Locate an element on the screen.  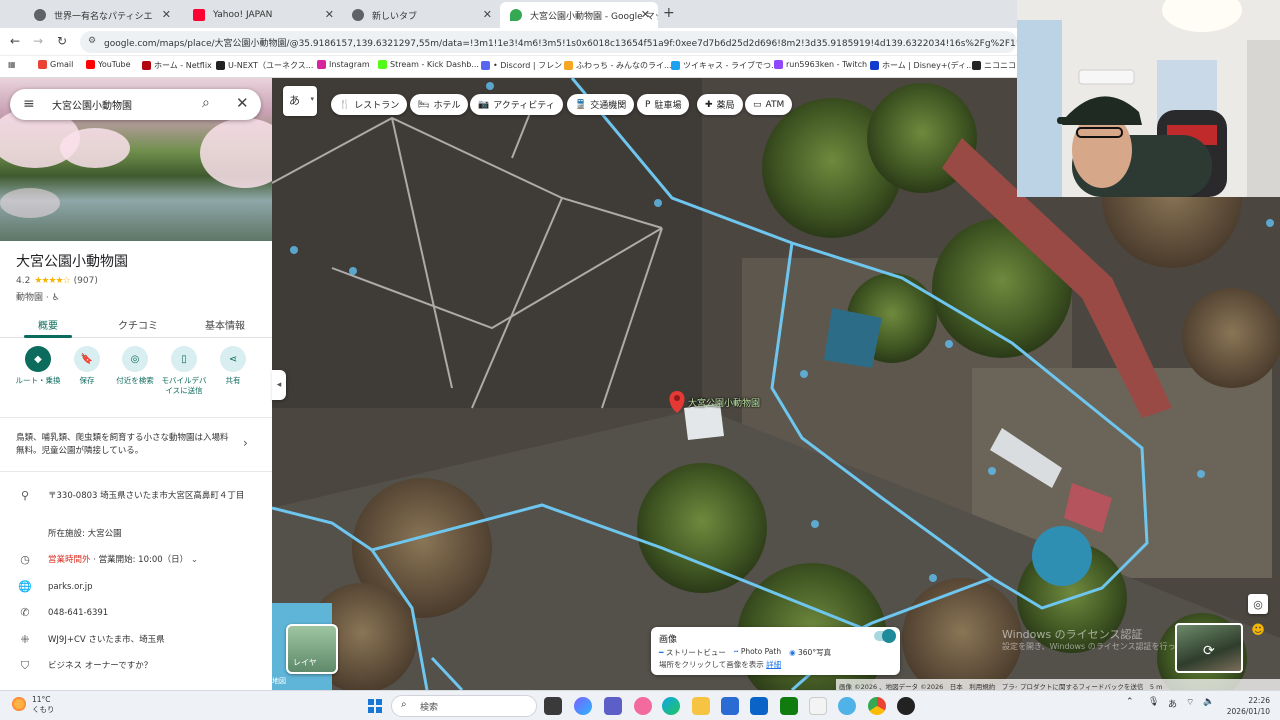
bookmark-discord: • Discord | フレンド is located at coordinates (525, 65).